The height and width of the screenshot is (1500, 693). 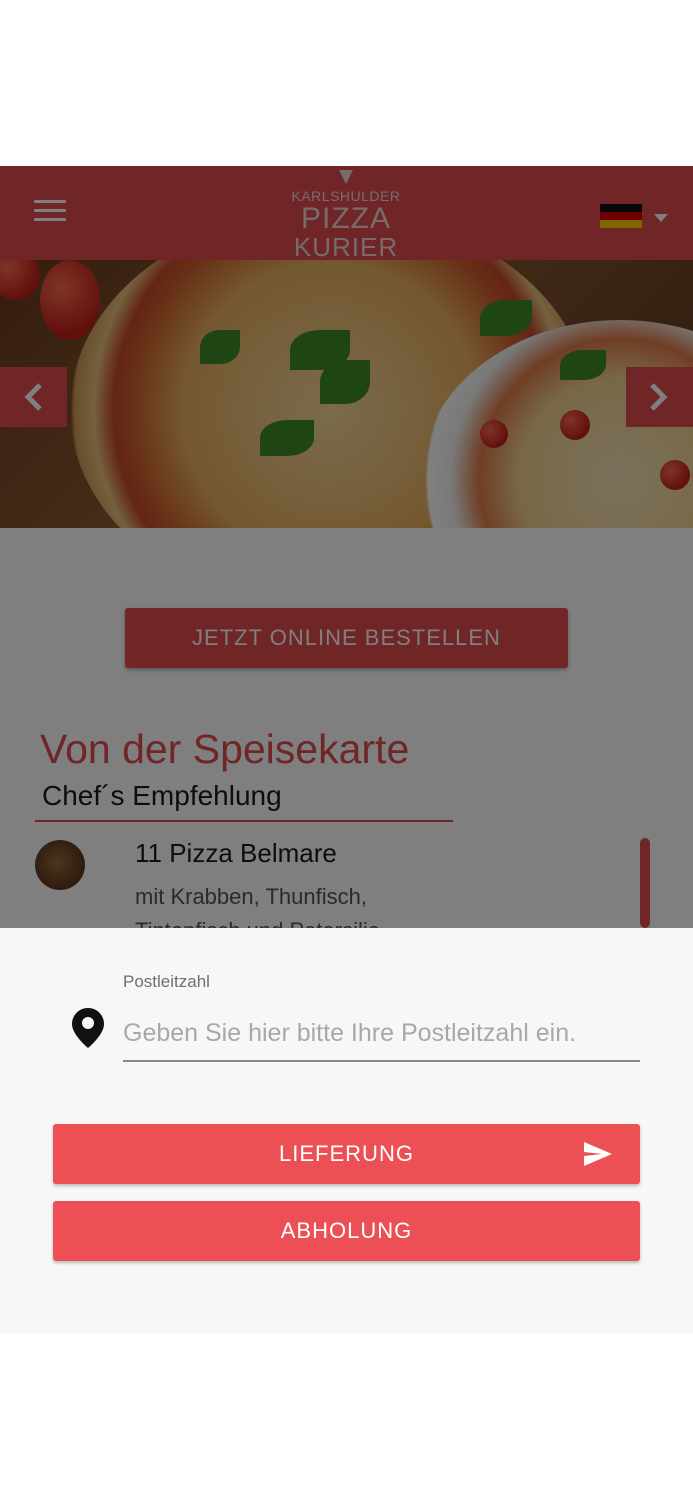 I want to click on location-pin-icon, so click(x=88, y=1028).